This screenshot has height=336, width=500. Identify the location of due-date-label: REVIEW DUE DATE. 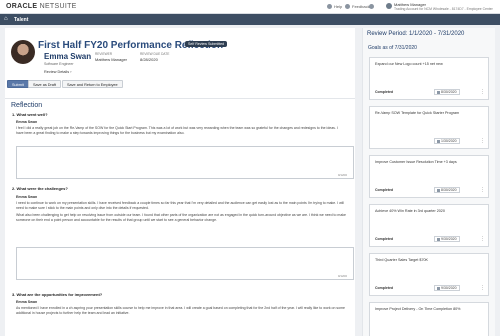
(155, 54).